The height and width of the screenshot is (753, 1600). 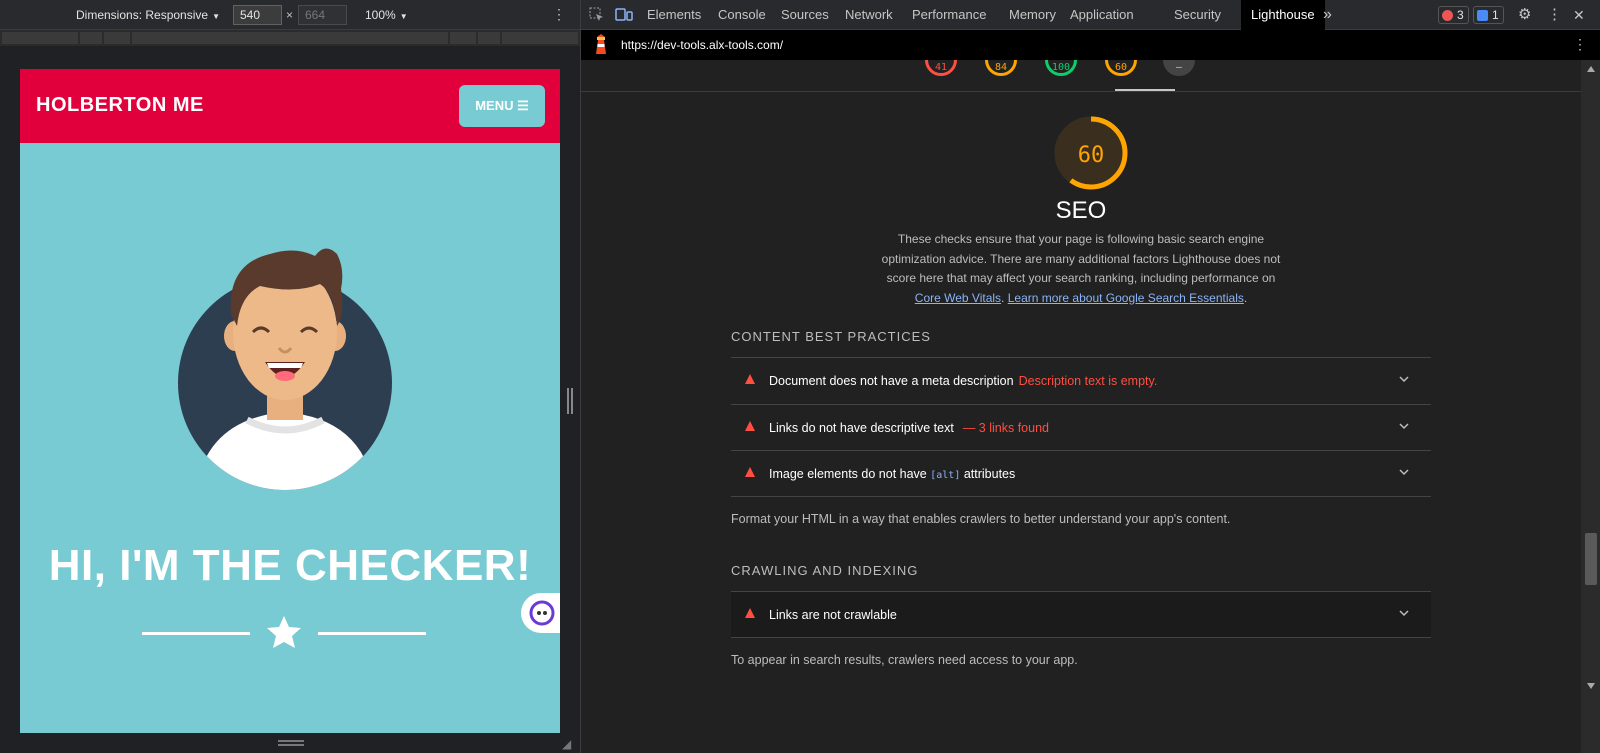 I want to click on audit-code: [alt], so click(x=945, y=475).